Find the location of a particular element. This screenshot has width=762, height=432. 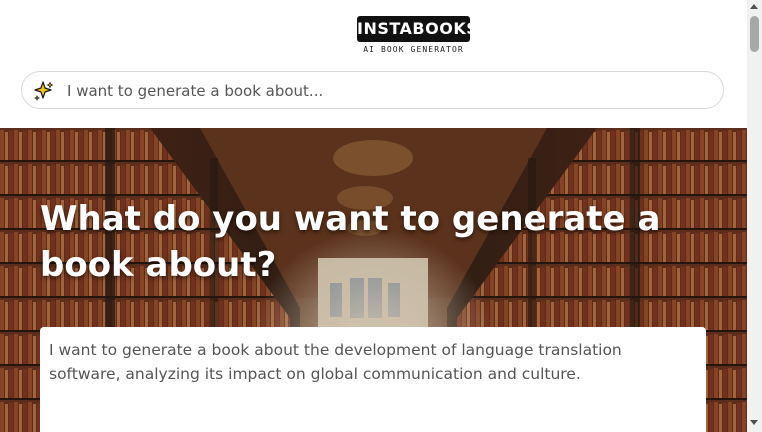

scrollbar-thumb is located at coordinates (754, 34).